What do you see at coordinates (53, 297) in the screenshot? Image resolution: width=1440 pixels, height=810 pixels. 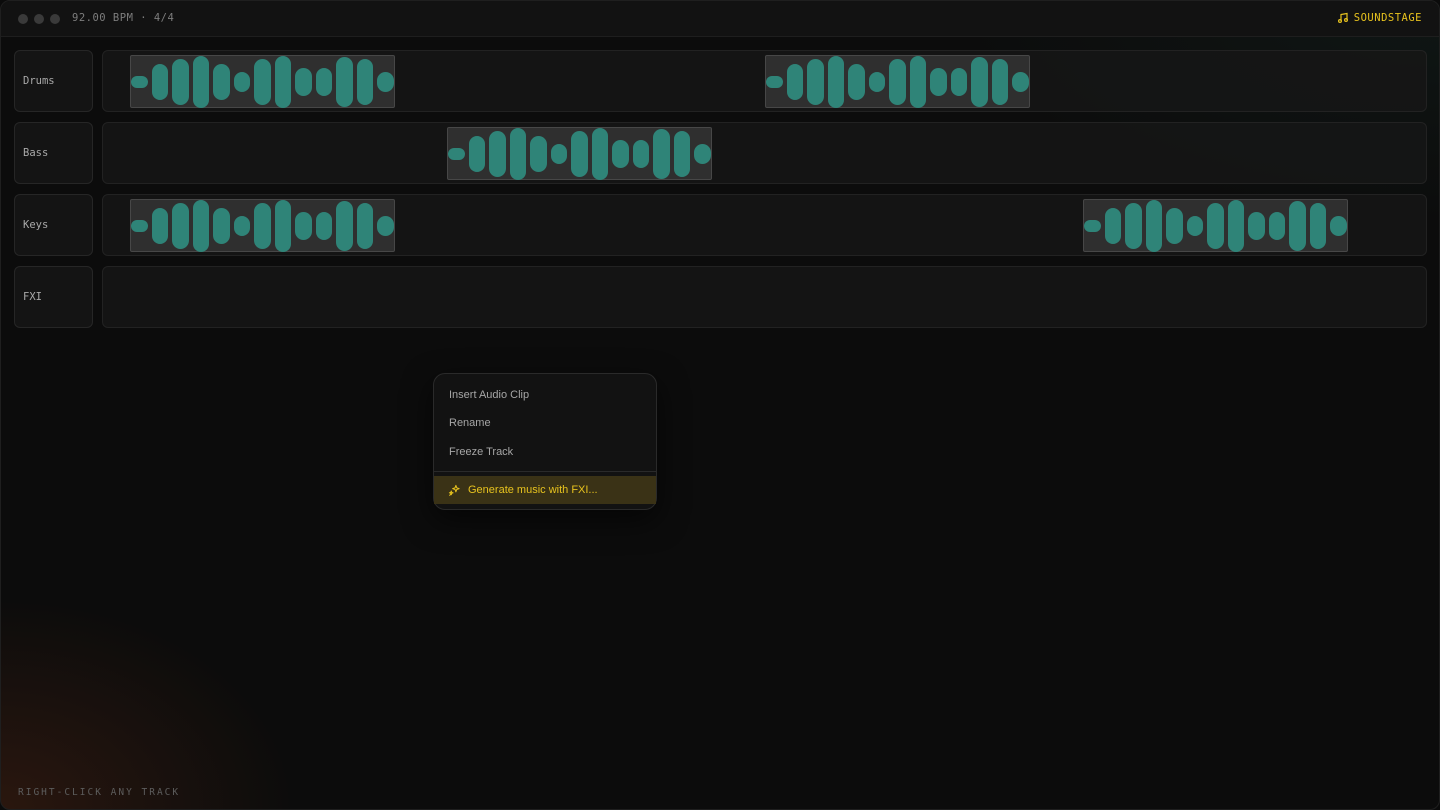 I see `track-header-fxi: FXI` at bounding box center [53, 297].